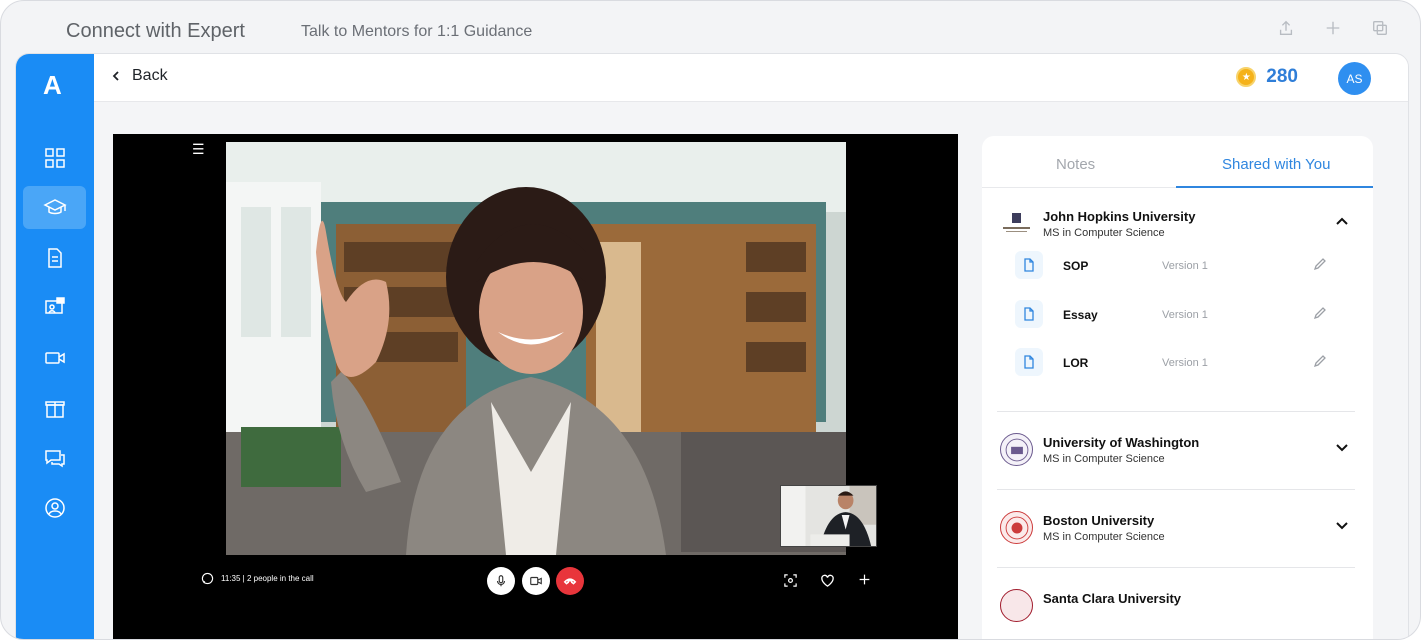 The height and width of the screenshot is (640, 1421). I want to click on panel-tabs: Notes Shared with You, so click(1177, 162).